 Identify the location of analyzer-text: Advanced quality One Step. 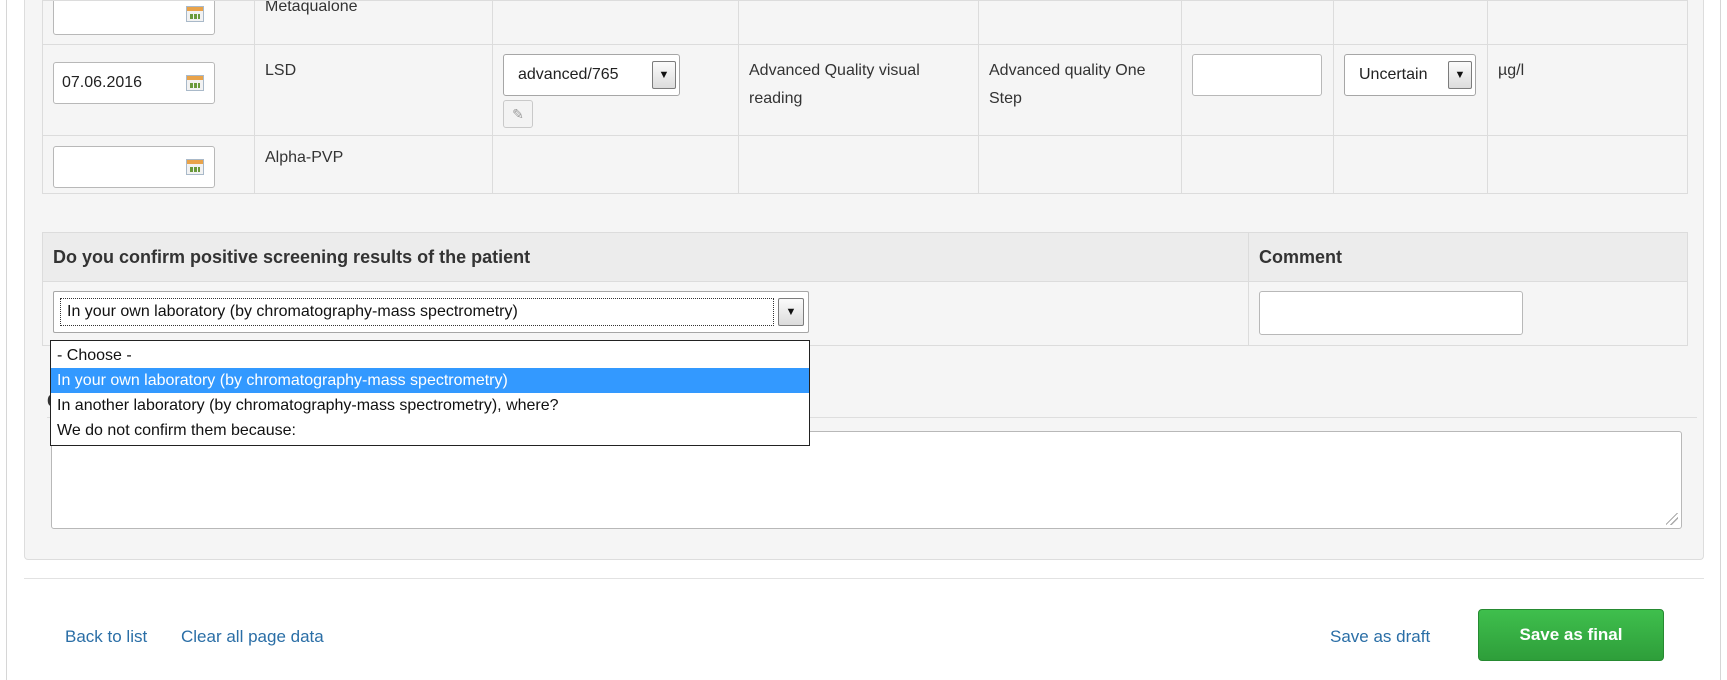
(1067, 84).